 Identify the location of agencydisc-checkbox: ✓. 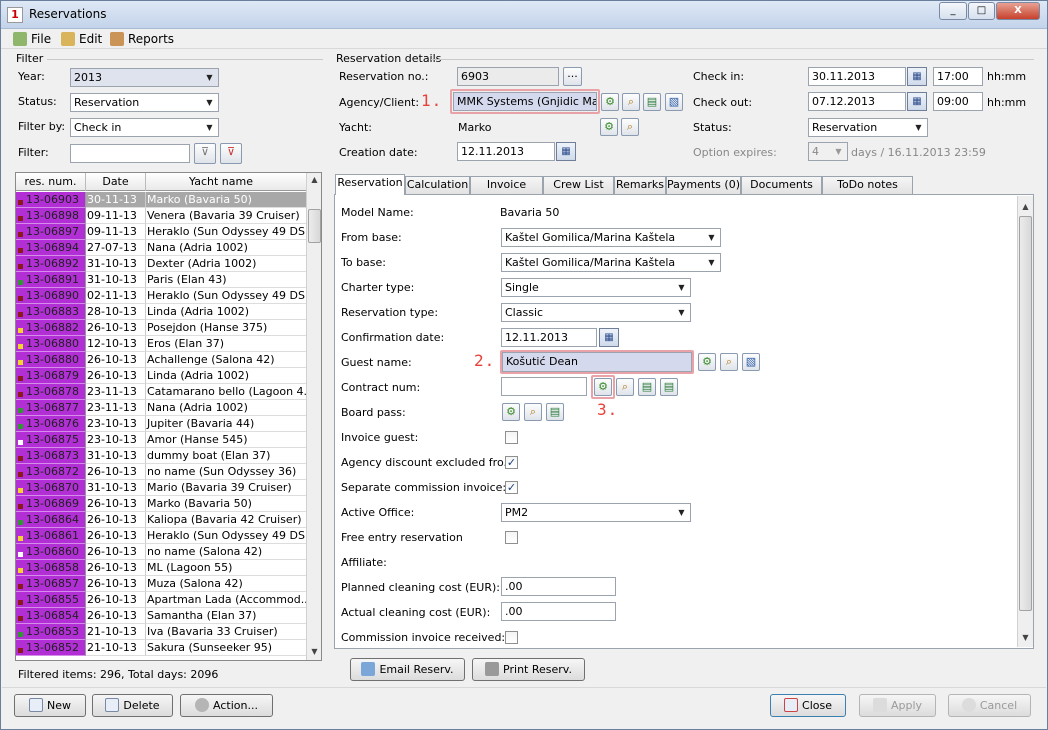
(511, 462).